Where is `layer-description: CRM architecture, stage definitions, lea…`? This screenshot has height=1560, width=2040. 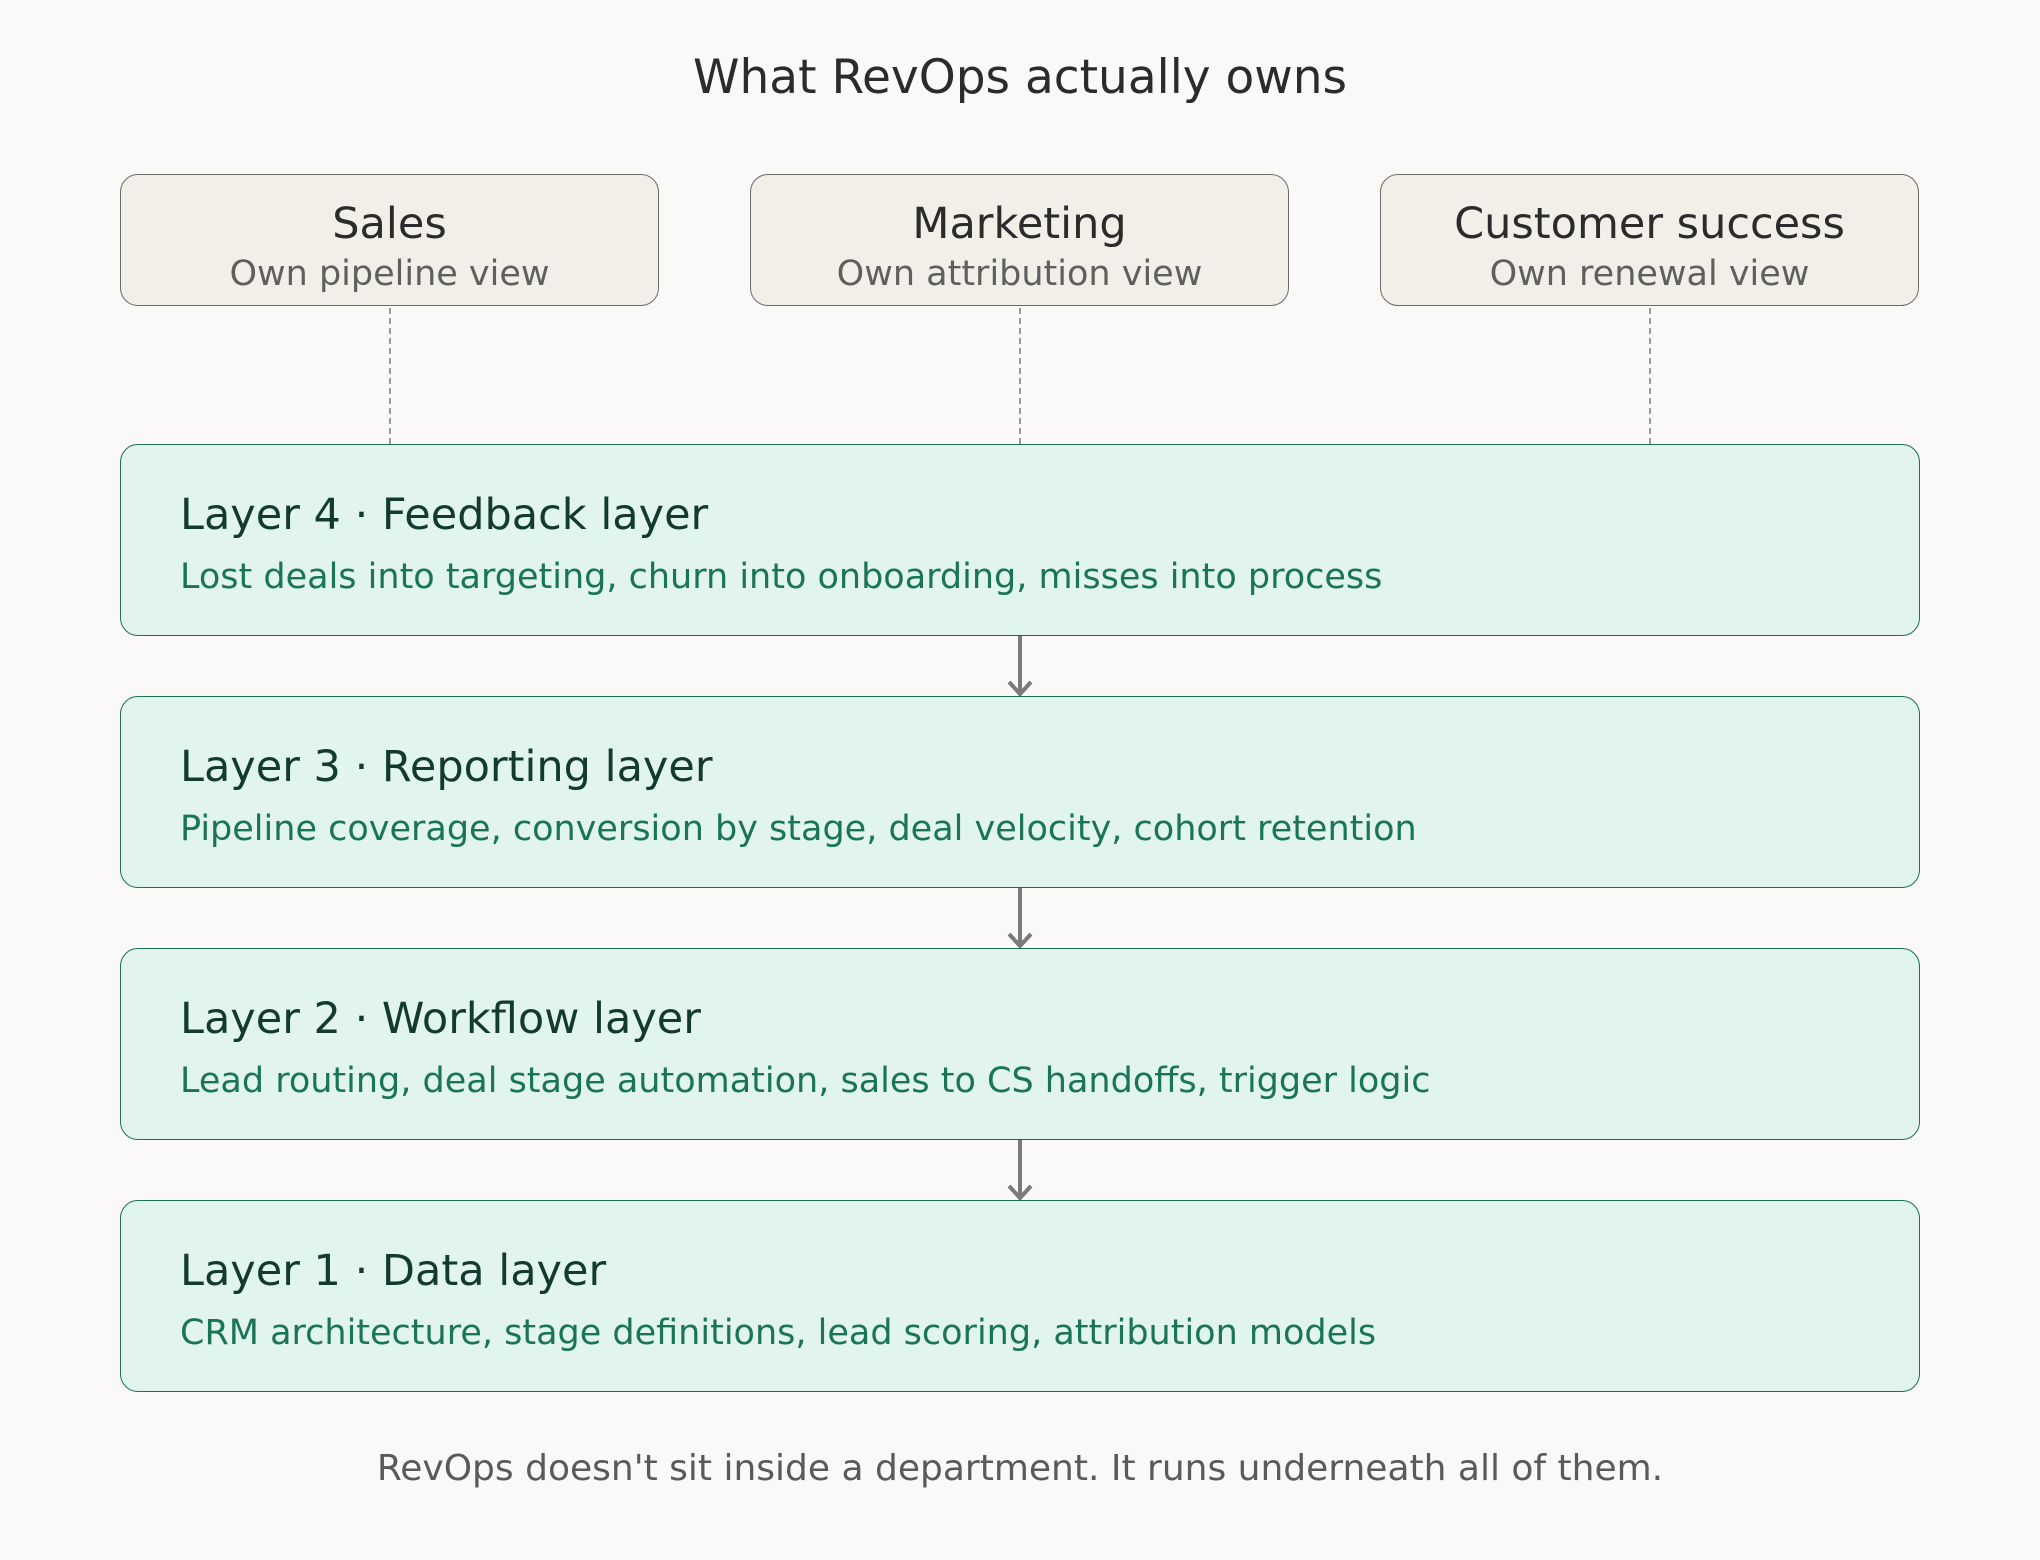 layer-description: CRM architecture, stage definitions, lea… is located at coordinates (778, 1333).